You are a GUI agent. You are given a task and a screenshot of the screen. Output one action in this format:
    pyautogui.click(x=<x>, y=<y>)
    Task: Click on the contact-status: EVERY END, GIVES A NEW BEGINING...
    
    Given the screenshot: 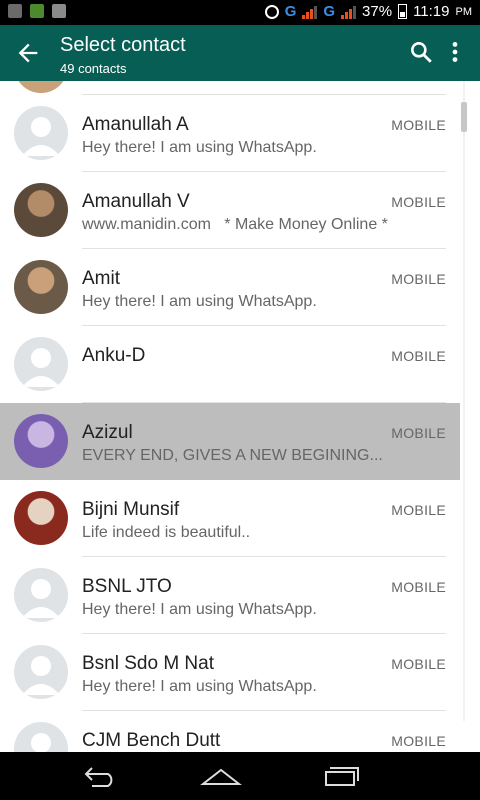 What is the action you would take?
    pyautogui.click(x=232, y=455)
    